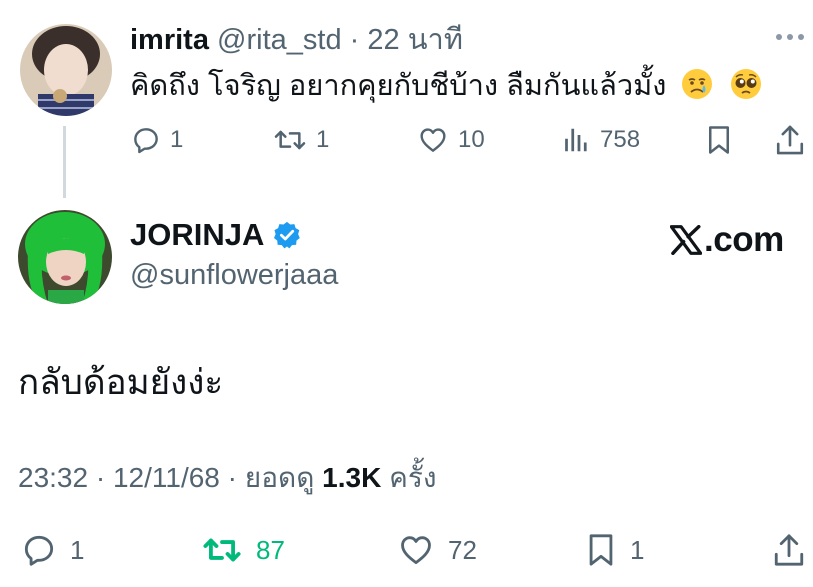 This screenshot has height=587, width=813. What do you see at coordinates (77, 549) in the screenshot?
I see `main-reply-count: 1` at bounding box center [77, 549].